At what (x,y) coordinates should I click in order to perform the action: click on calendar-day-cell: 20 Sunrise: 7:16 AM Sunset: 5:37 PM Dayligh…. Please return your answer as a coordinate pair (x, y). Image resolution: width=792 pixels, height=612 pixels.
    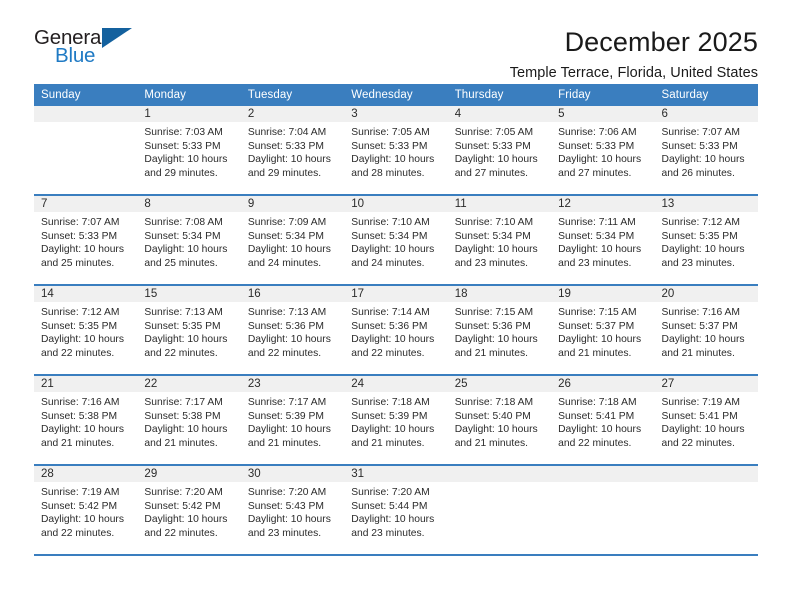
    Looking at the image, I should click on (706, 330).